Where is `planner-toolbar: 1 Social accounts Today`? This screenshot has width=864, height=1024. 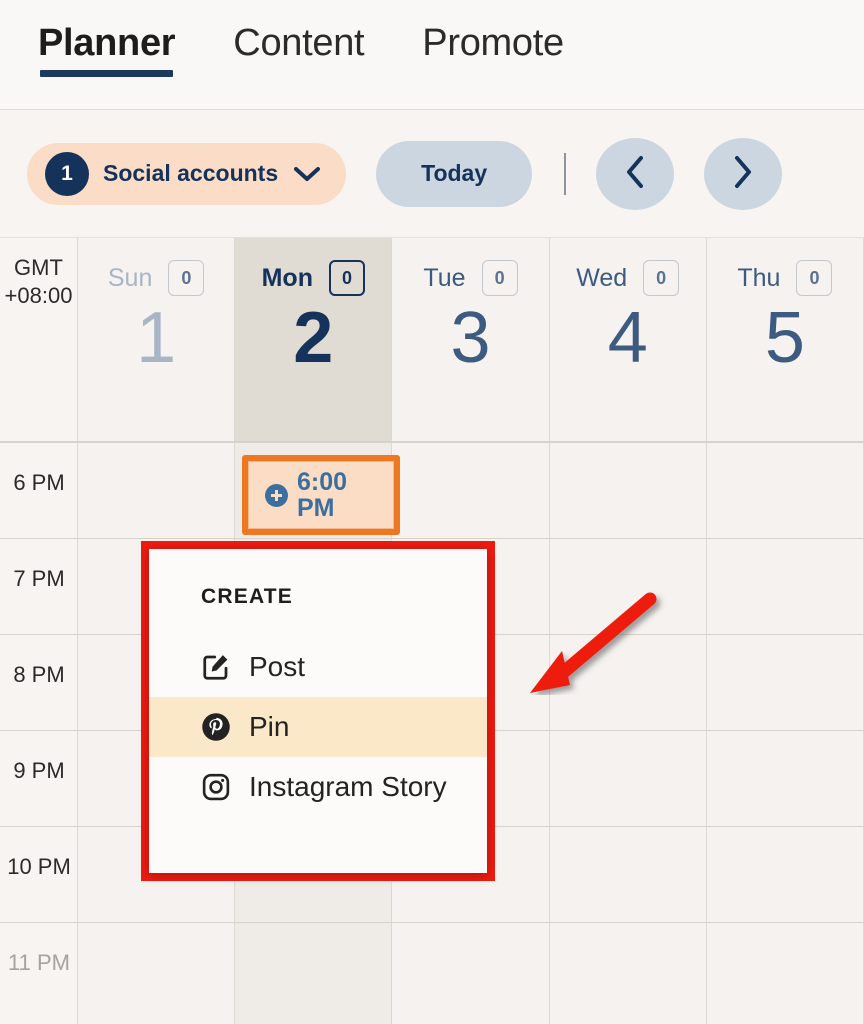 planner-toolbar: 1 Social accounts Today is located at coordinates (432, 174).